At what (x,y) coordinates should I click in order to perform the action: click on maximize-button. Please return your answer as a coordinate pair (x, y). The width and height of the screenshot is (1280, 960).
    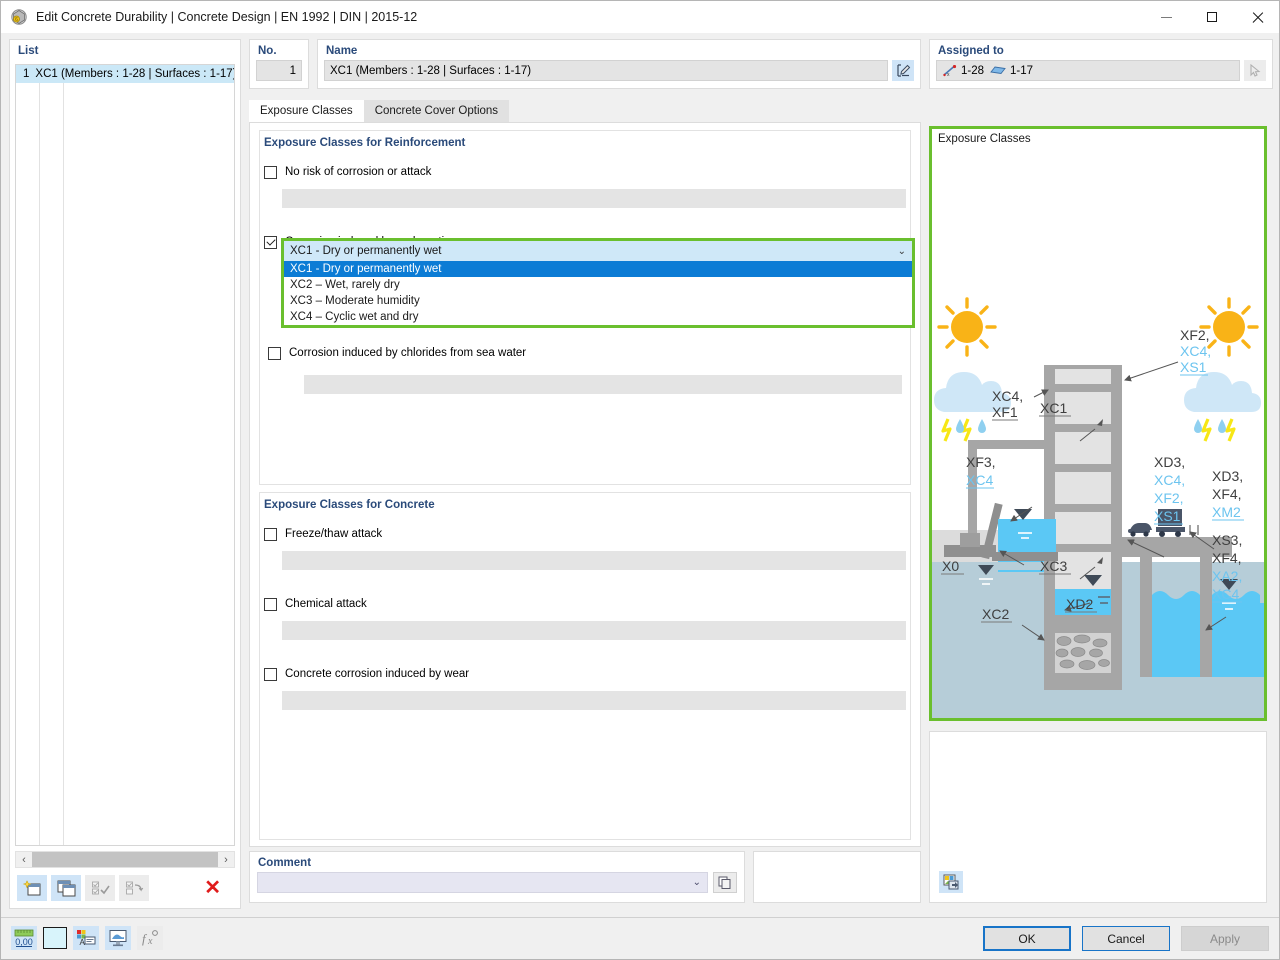
    Looking at the image, I should click on (1212, 17).